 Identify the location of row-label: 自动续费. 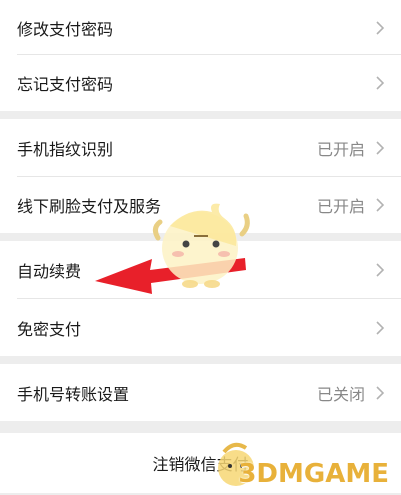
(49, 271).